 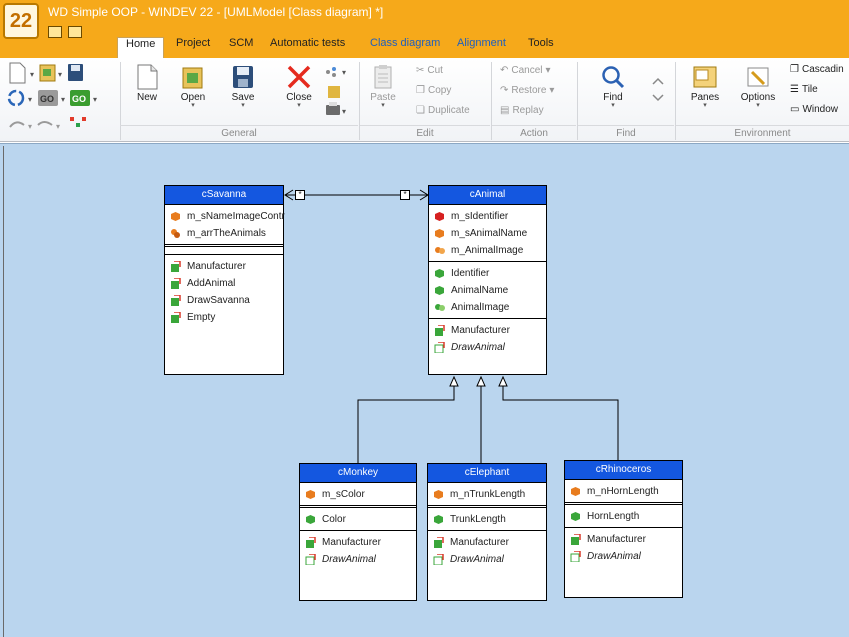 What do you see at coordinates (623, 470) in the screenshot?
I see `class-title: cRhinoceros` at bounding box center [623, 470].